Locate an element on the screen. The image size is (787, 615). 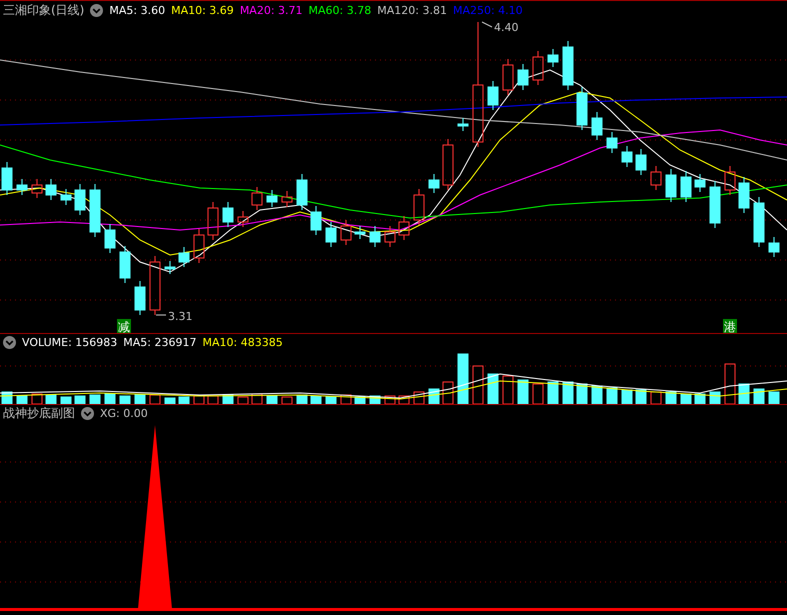
price-label: 4.40 is located at coordinates (506, 27).